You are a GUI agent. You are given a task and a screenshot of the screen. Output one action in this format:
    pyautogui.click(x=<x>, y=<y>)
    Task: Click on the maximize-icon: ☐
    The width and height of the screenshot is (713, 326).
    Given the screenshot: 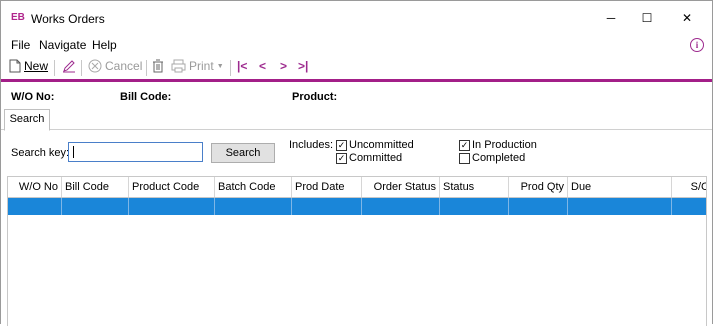 What is the action you would take?
    pyautogui.click(x=647, y=18)
    